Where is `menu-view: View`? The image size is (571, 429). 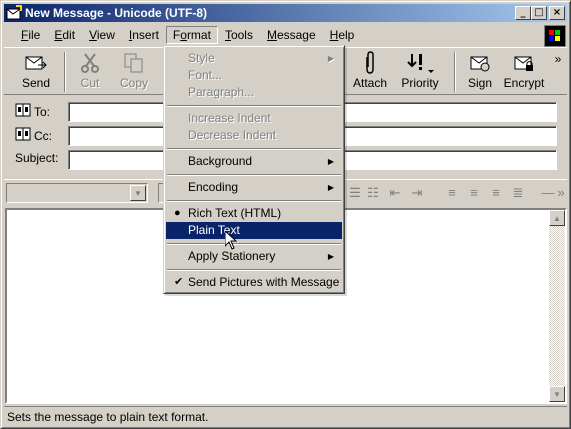 menu-view: View is located at coordinates (102, 35).